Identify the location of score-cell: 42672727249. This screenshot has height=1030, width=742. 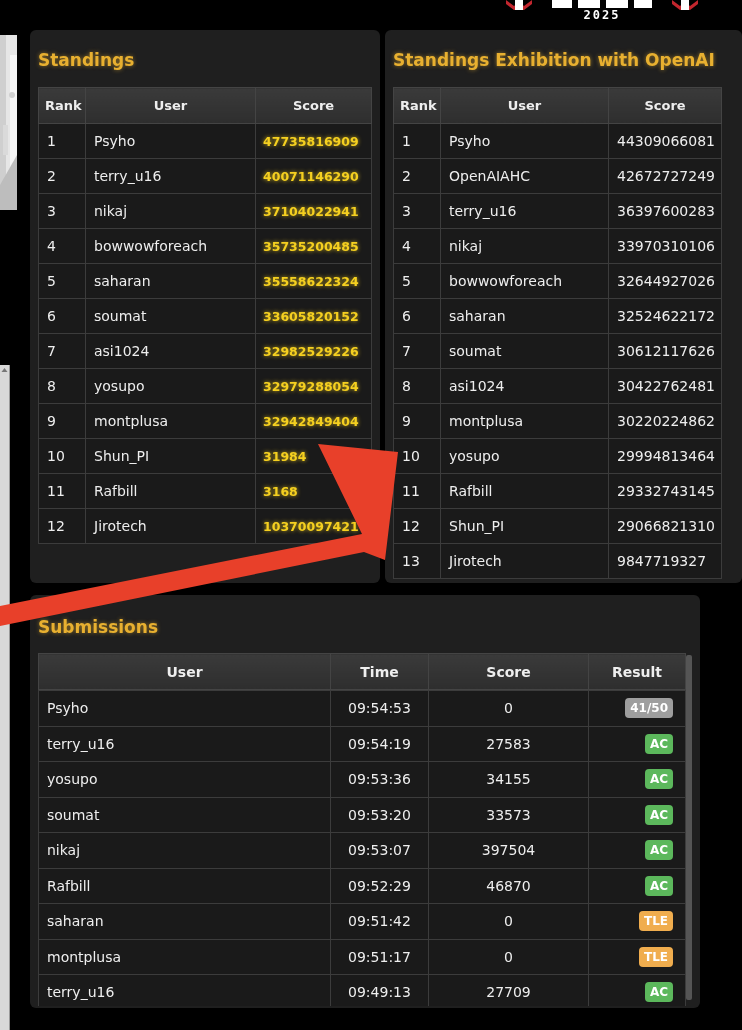
(665, 176).